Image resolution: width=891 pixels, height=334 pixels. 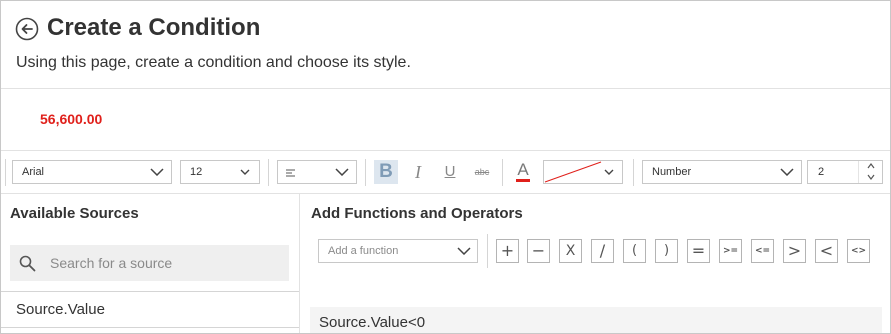 What do you see at coordinates (845, 172) in the screenshot?
I see `decimal-places-stepper: 2` at bounding box center [845, 172].